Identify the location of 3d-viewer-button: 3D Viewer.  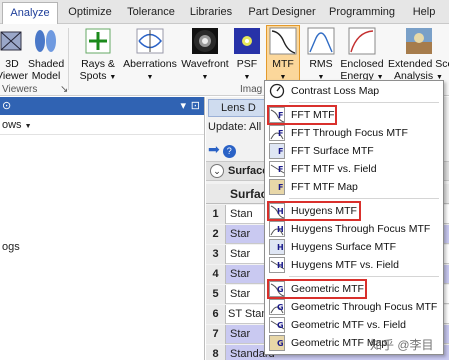
(15, 54).